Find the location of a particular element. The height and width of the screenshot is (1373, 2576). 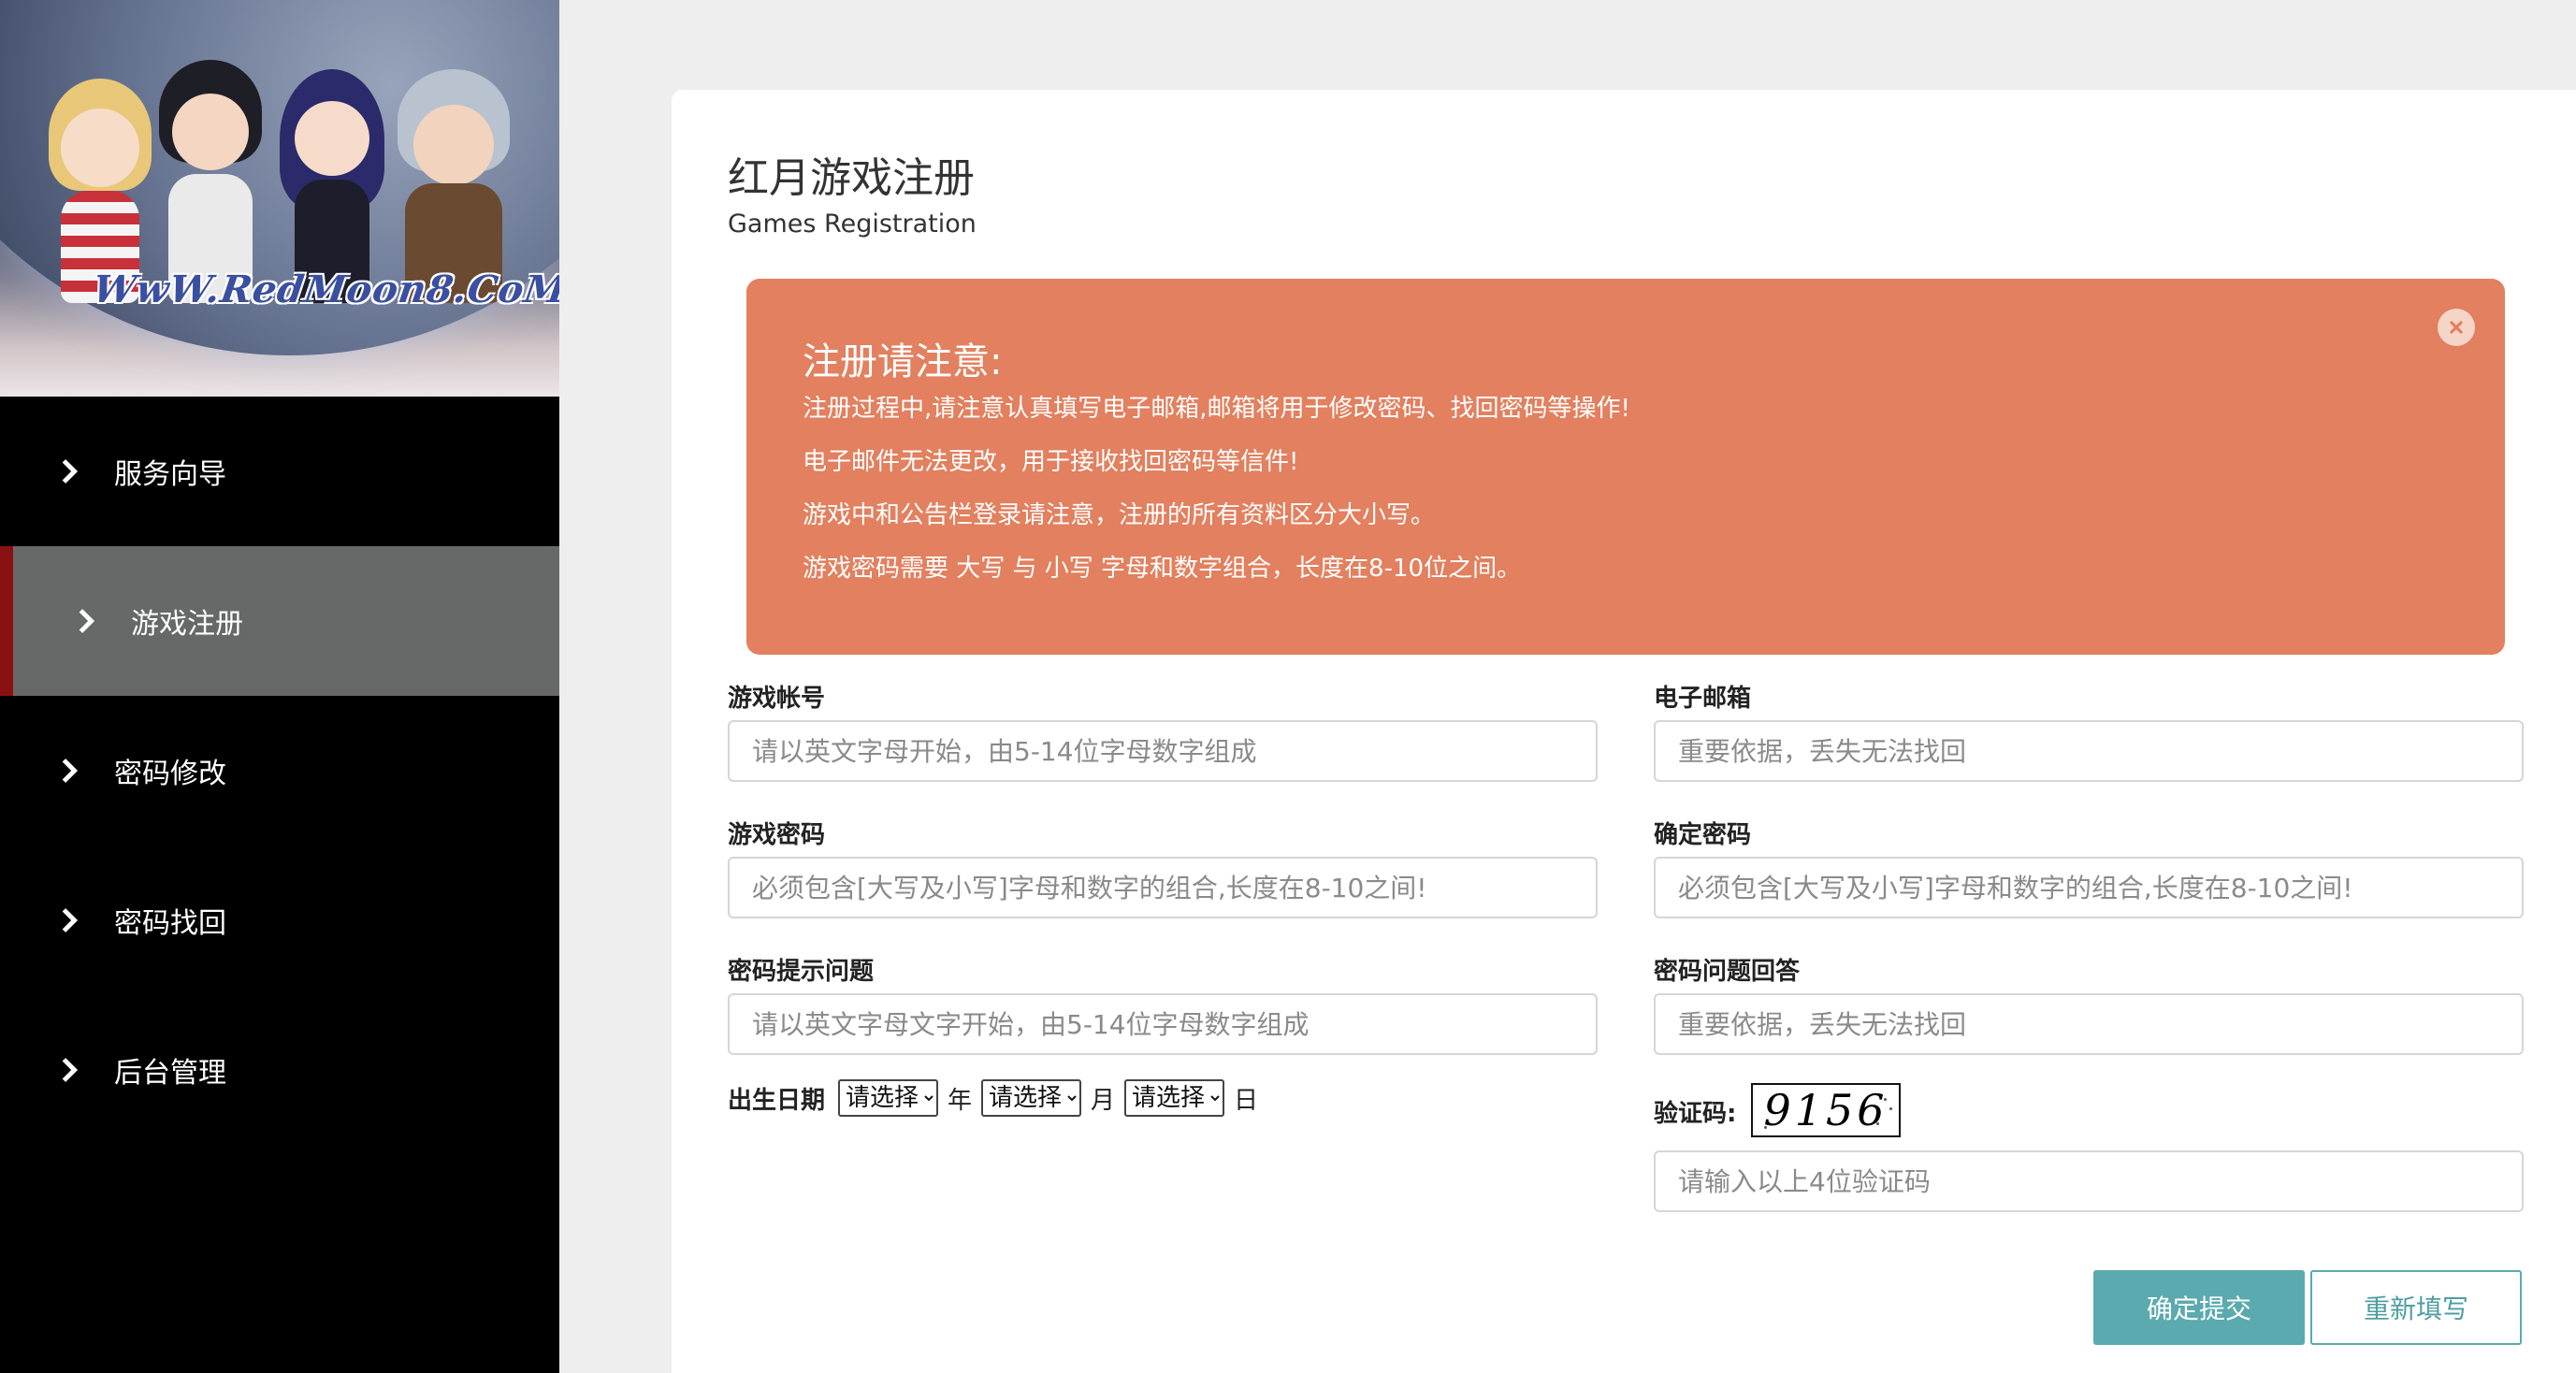

sidebar-item-label: 后台管理 is located at coordinates (170, 1073).